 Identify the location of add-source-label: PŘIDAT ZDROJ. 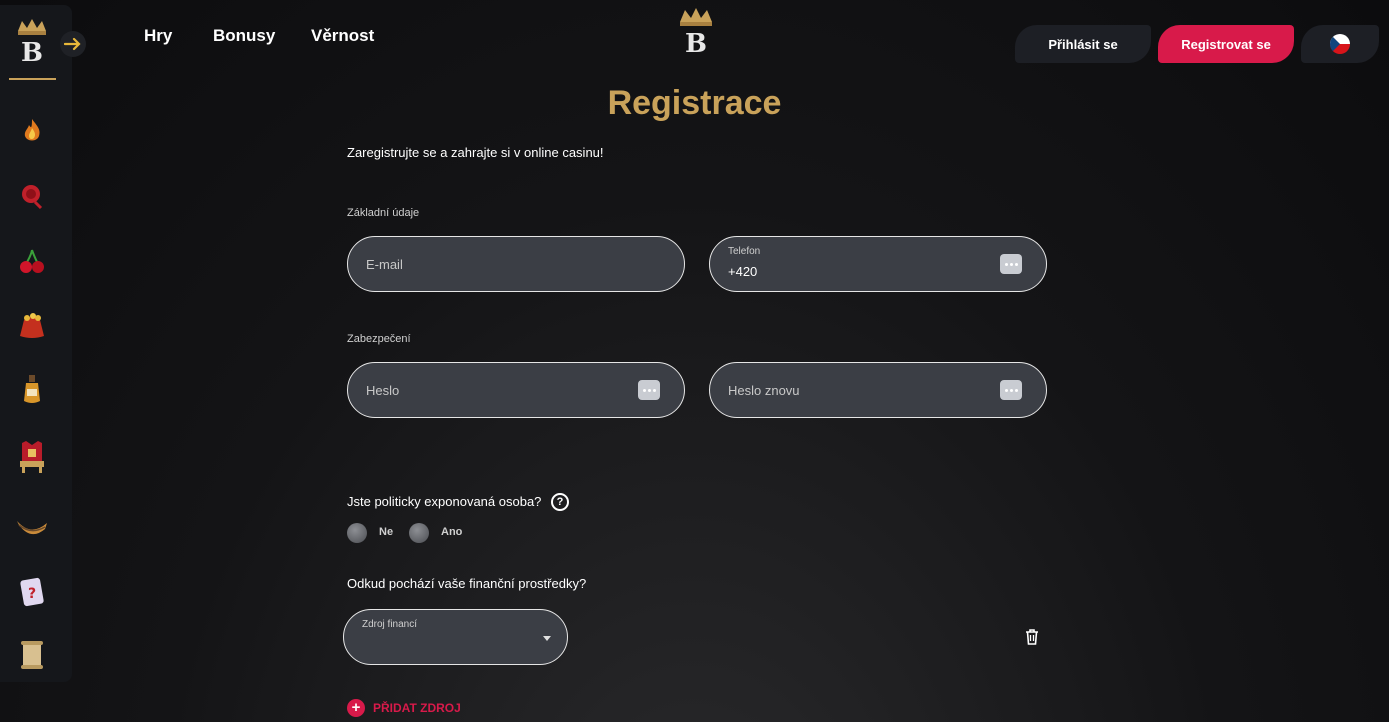
(417, 708).